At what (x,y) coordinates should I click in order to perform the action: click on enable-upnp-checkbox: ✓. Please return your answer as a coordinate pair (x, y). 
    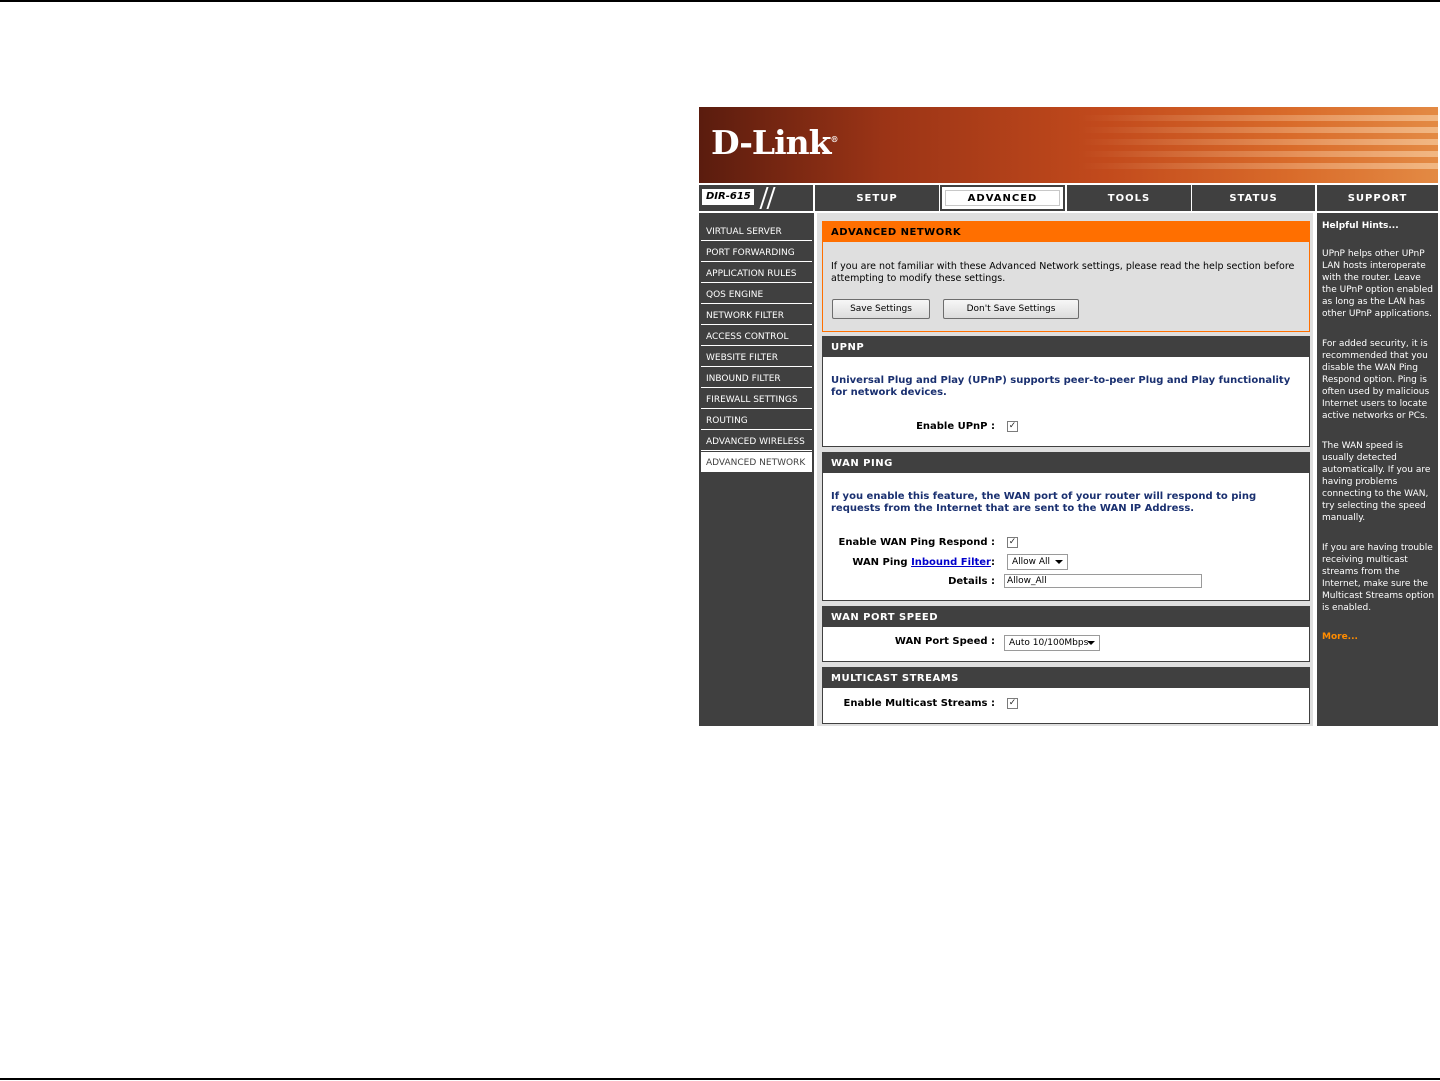
    Looking at the image, I should click on (1012, 426).